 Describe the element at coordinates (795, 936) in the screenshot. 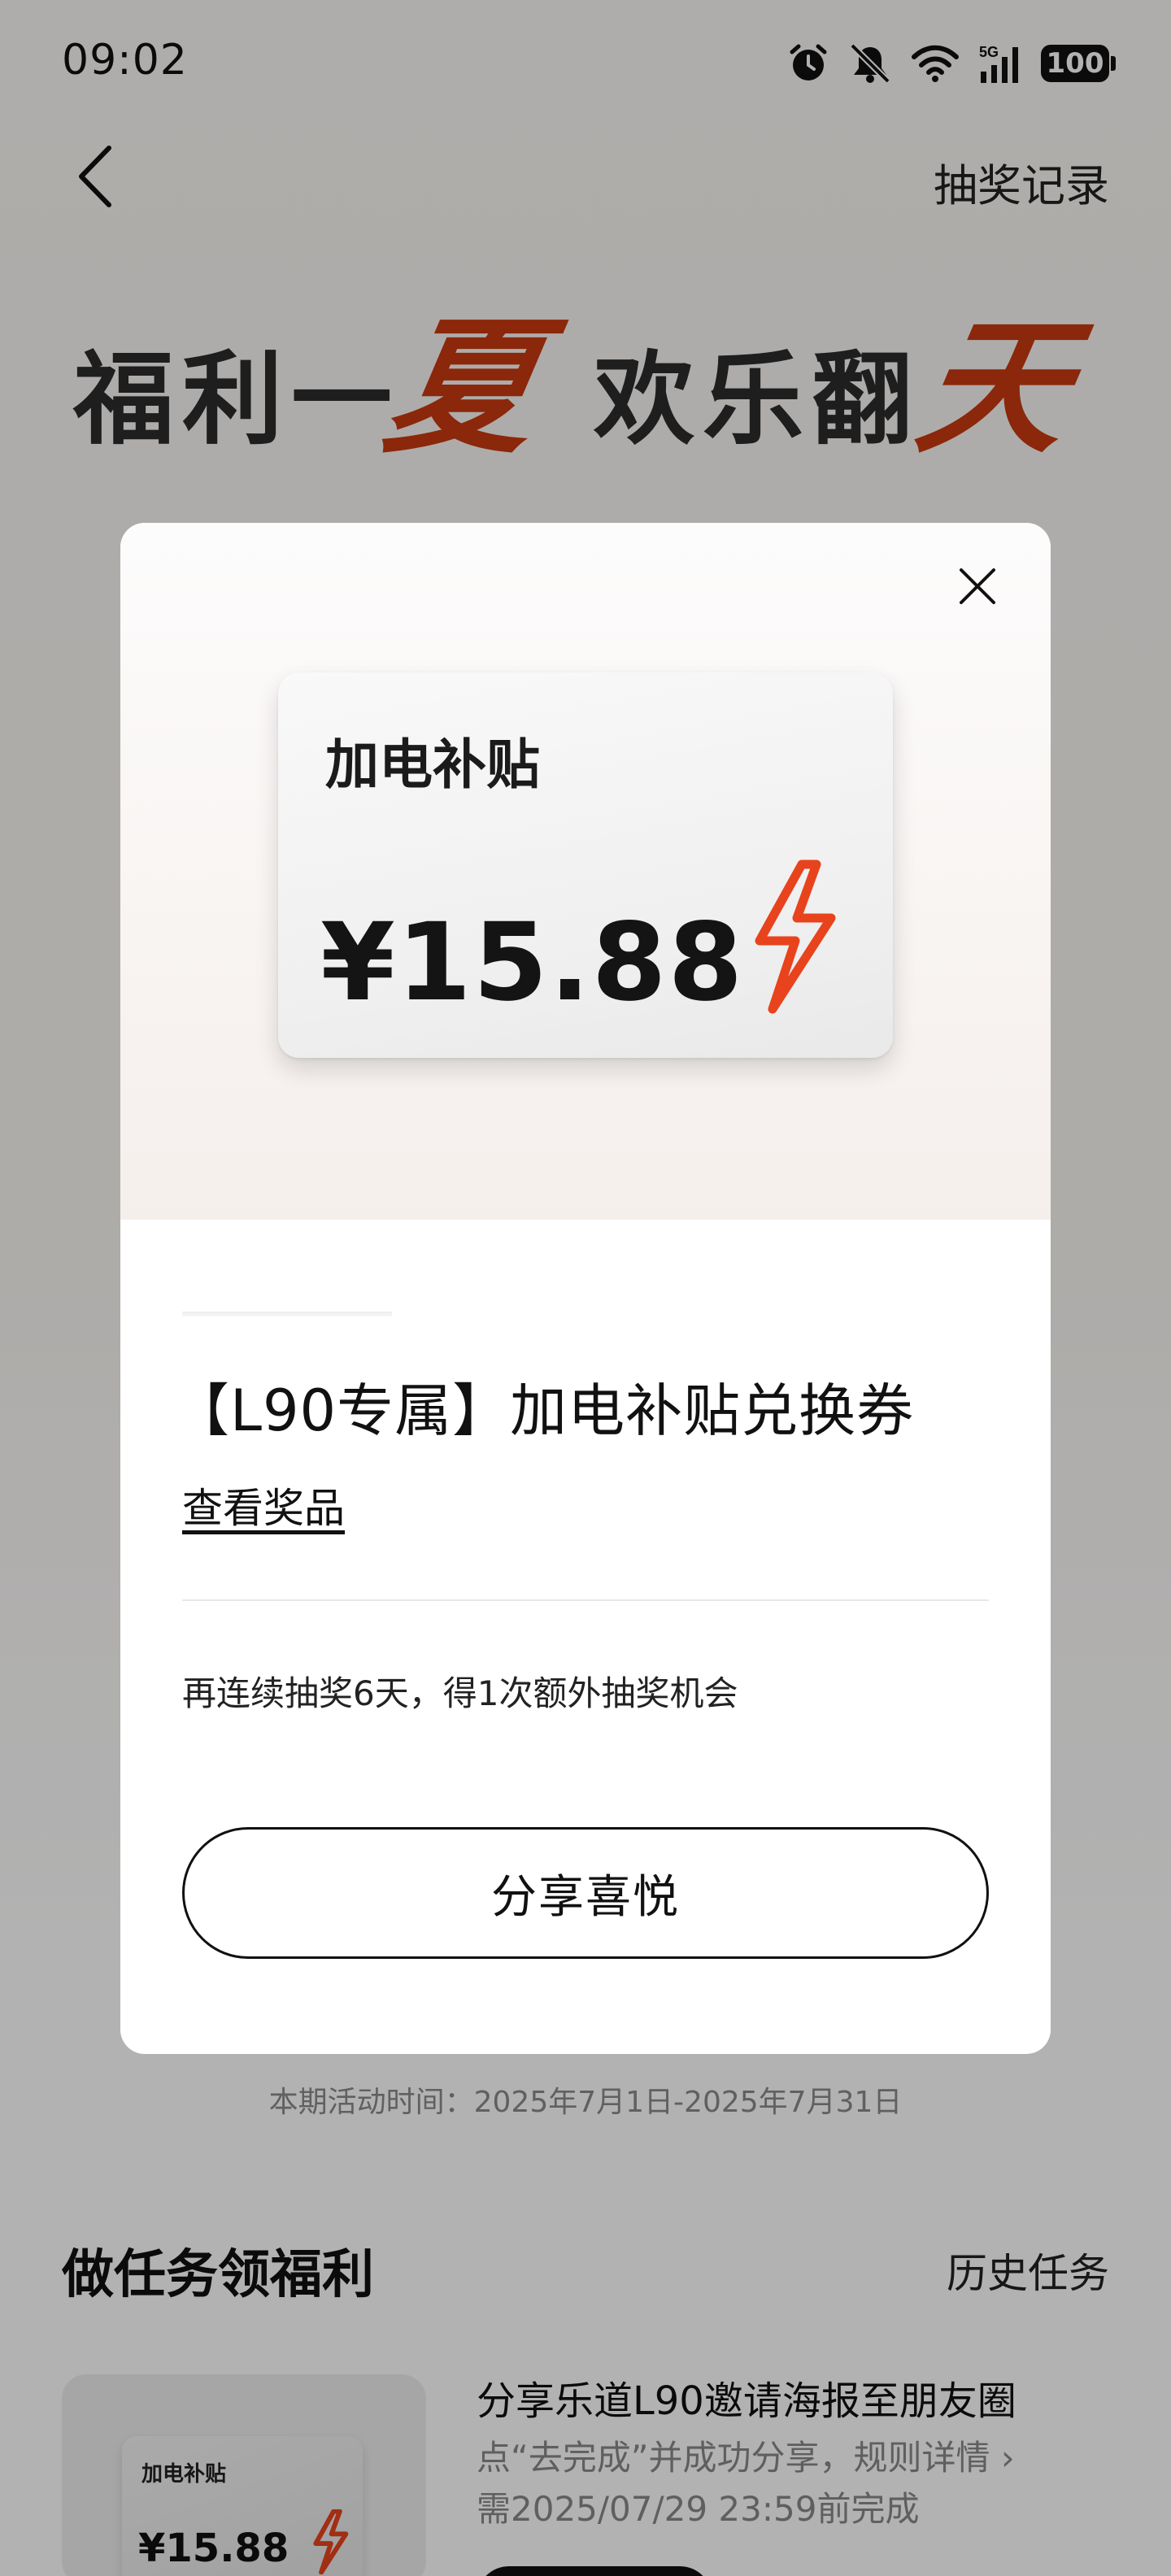

I see `lightning-icon` at that location.